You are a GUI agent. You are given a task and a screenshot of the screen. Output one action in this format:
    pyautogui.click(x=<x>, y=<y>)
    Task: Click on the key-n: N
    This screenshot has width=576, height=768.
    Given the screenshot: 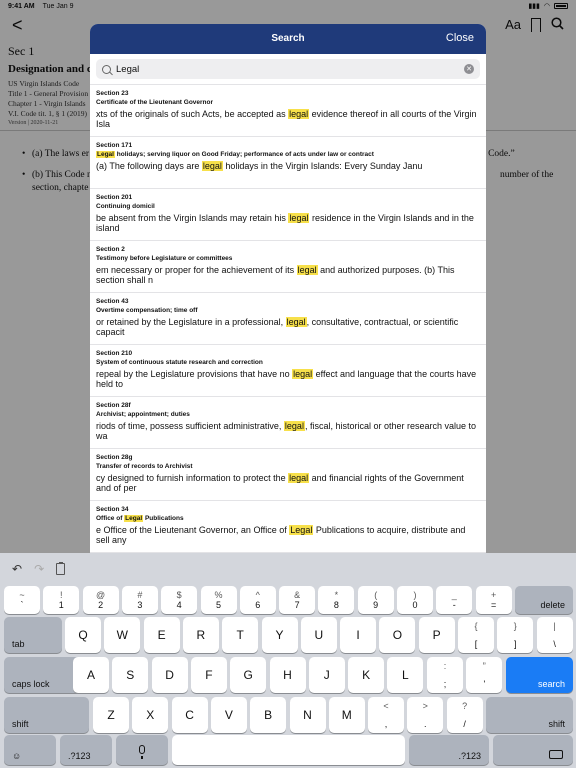 What is the action you would take?
    pyautogui.click(x=307, y=715)
    